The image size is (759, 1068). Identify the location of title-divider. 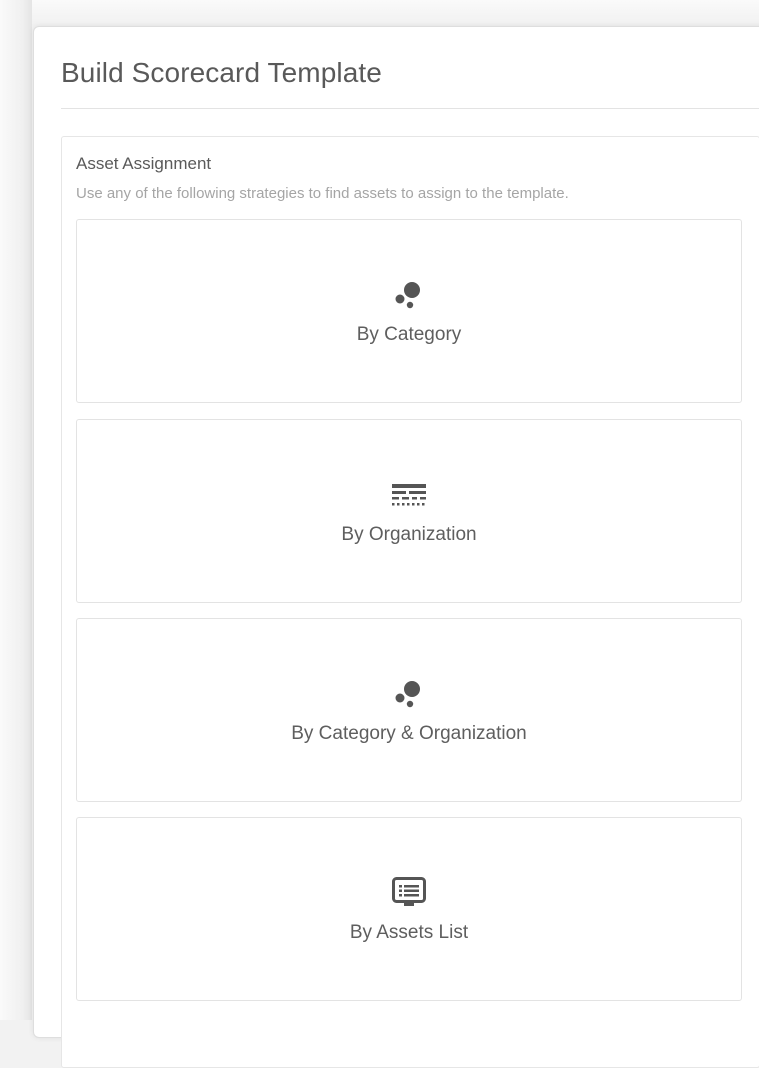
(410, 108).